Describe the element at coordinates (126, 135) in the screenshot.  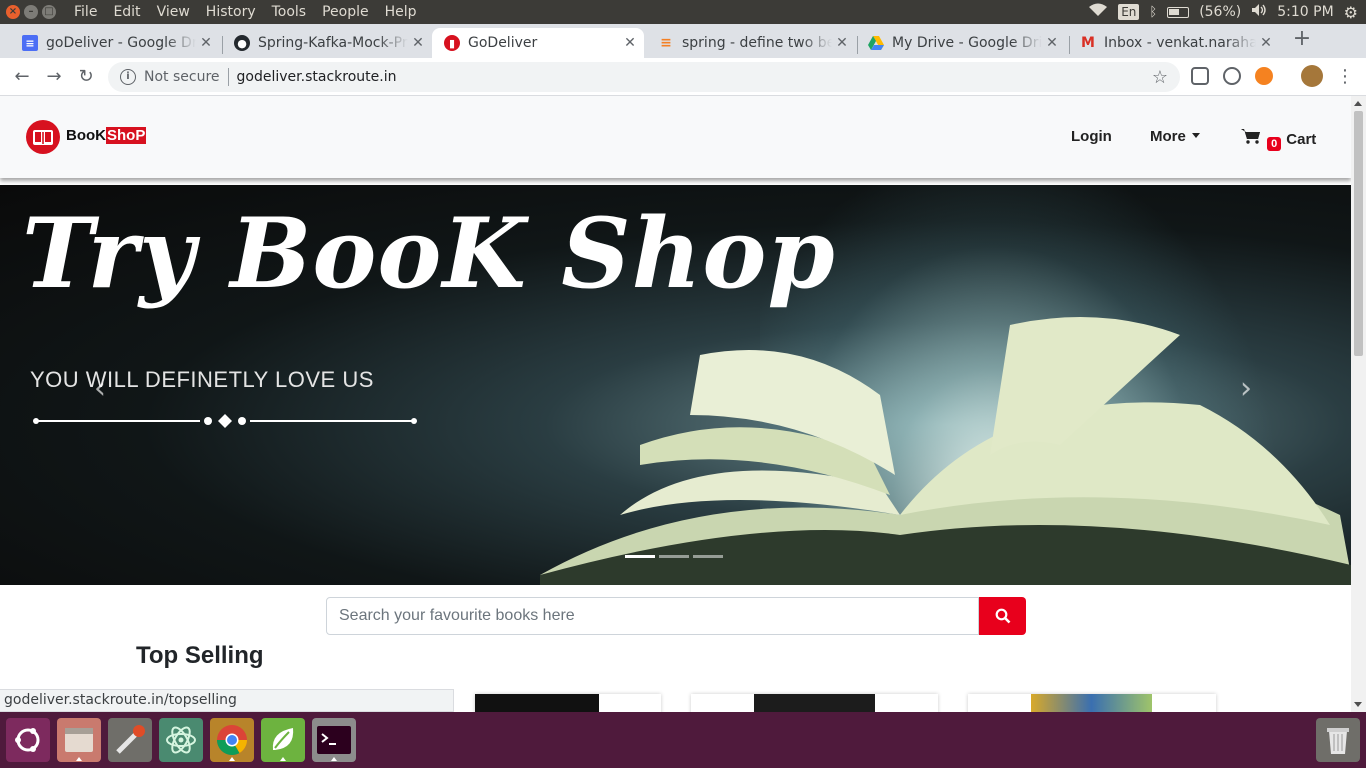
I see `logo-text-shop: ShoP` at that location.